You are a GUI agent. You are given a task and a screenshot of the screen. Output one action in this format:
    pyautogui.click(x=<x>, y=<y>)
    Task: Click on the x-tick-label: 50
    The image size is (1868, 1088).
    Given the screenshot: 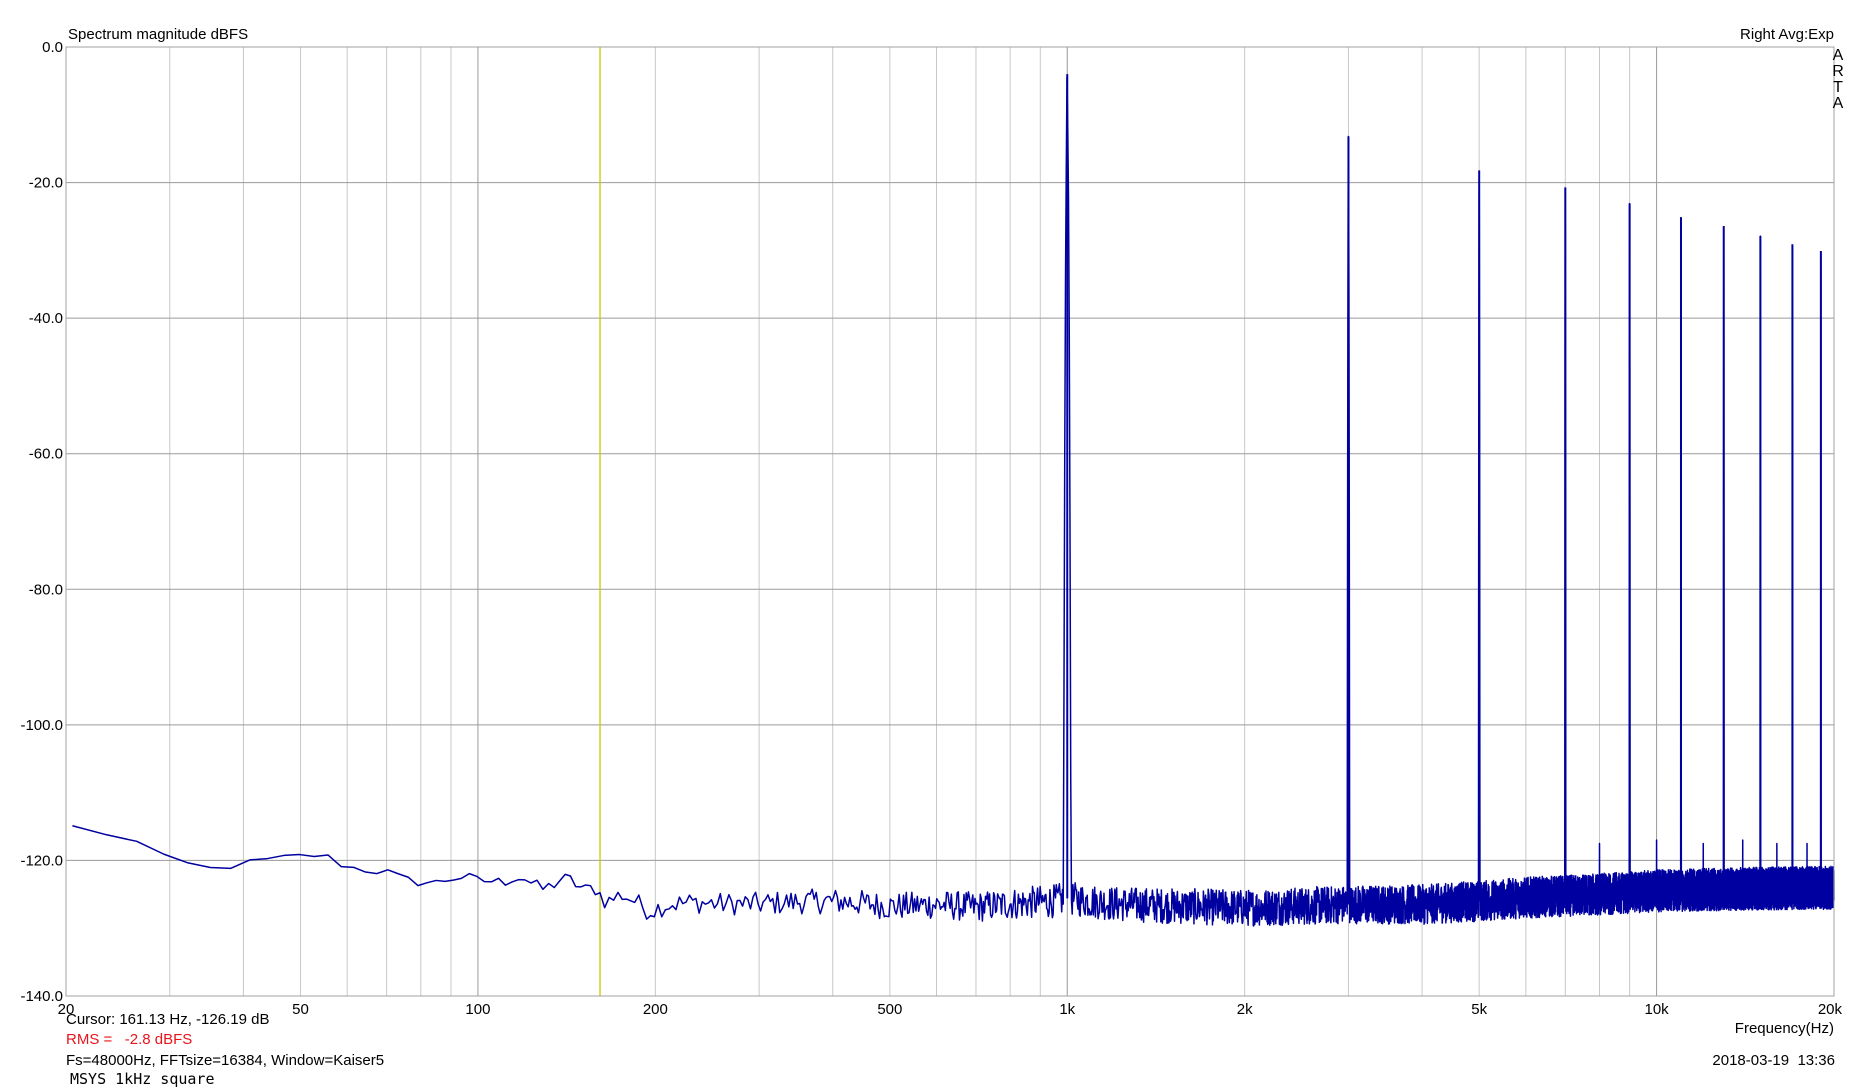 What is the action you would take?
    pyautogui.click(x=300, y=1009)
    